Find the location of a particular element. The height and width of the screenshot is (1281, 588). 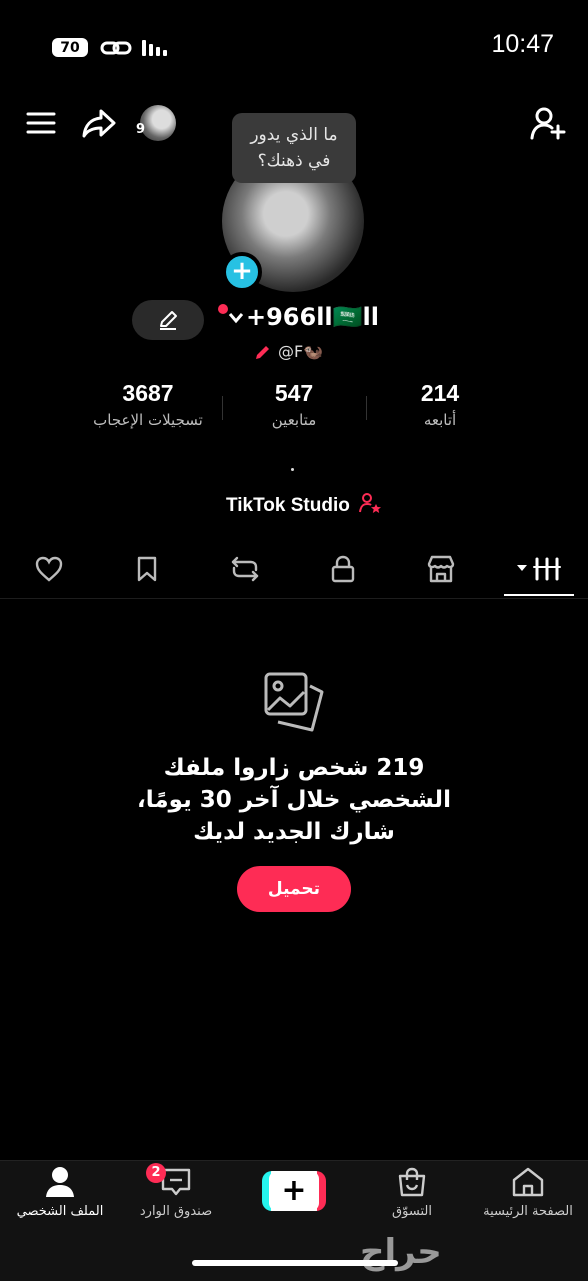

signal-icon is located at coordinates (156, 50).